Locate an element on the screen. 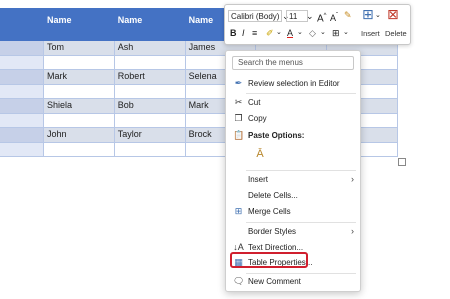 The image size is (450, 299). table-cell: Bob is located at coordinates (149, 106).